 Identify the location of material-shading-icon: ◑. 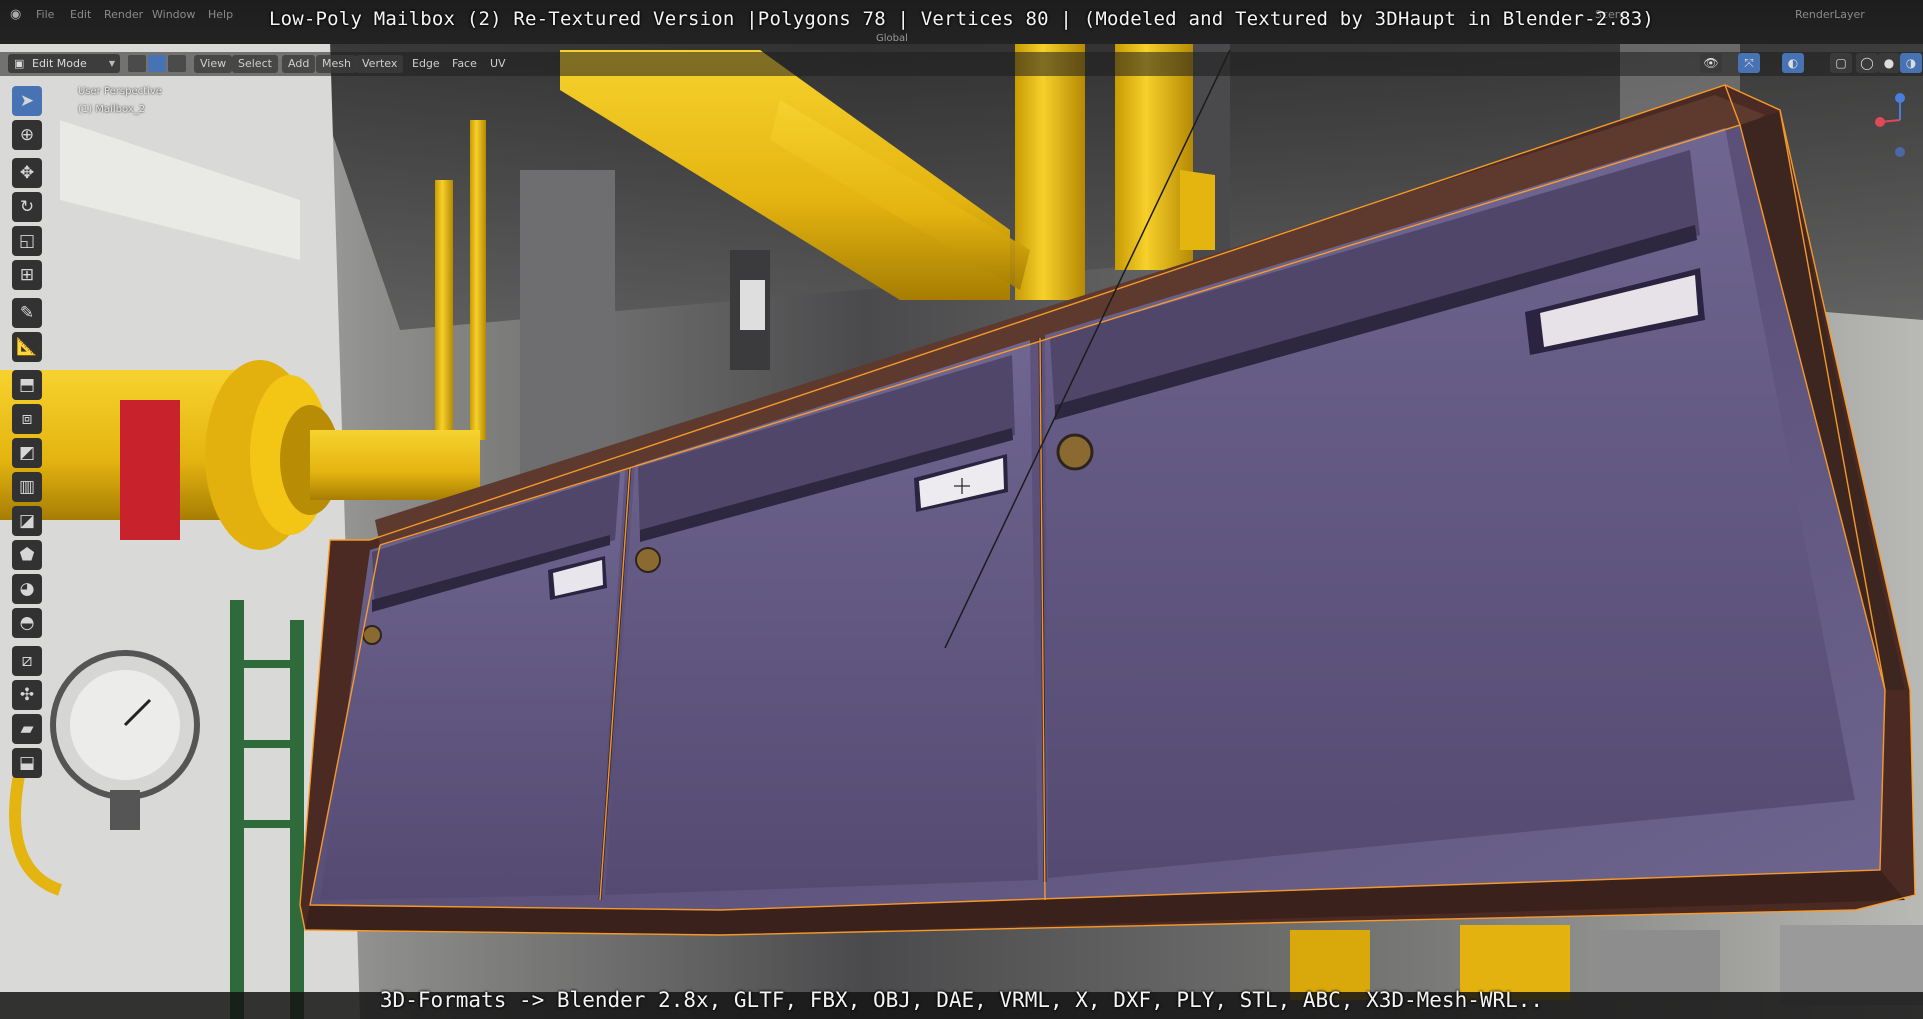
(1911, 63).